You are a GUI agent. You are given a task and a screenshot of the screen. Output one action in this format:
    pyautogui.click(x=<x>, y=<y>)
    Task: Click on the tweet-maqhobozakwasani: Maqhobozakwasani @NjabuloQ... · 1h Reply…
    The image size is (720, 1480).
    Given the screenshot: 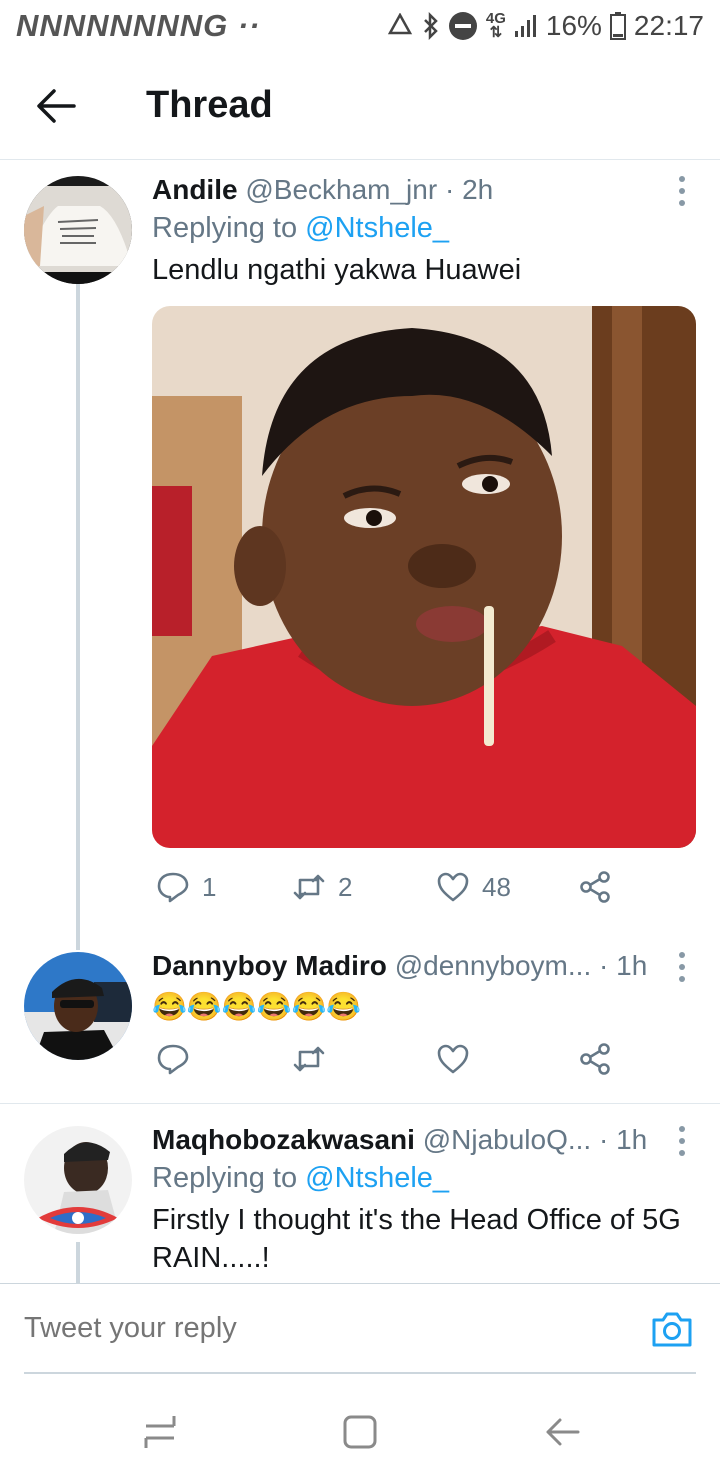 What is the action you would take?
    pyautogui.click(x=360, y=1193)
    